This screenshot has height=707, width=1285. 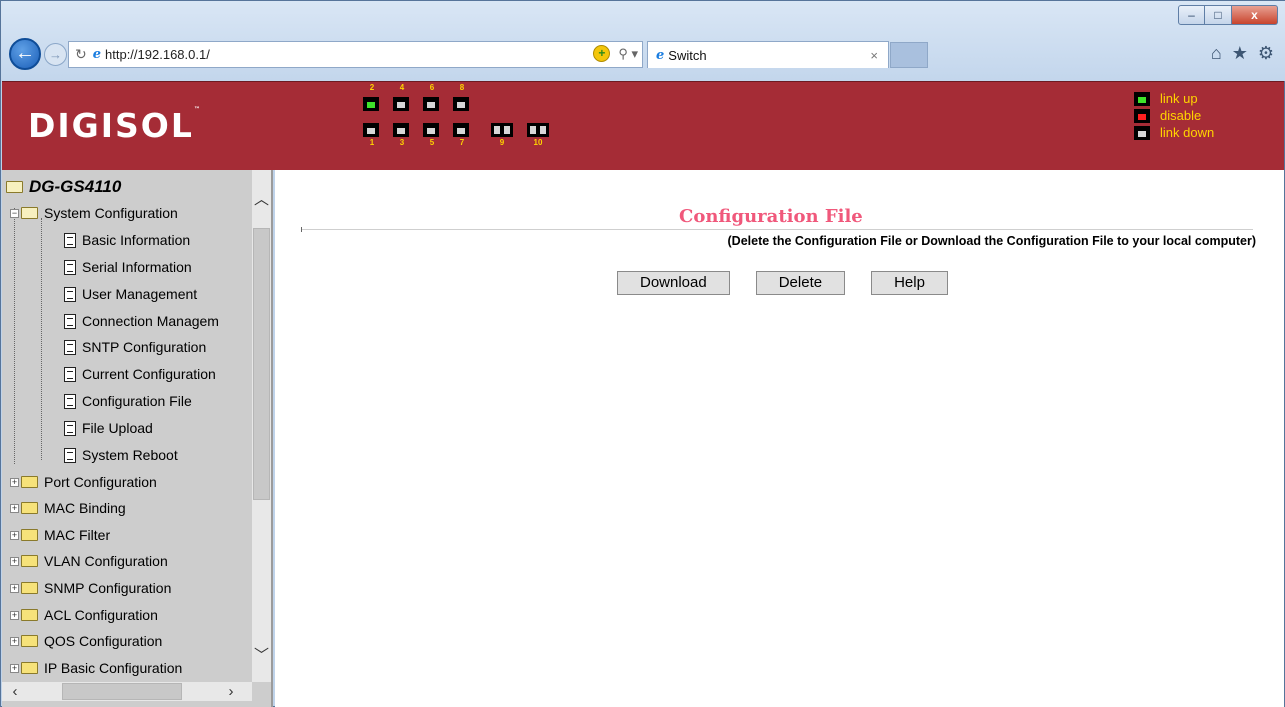 I want to click on sfp-port-9-icon, so click(x=502, y=130).